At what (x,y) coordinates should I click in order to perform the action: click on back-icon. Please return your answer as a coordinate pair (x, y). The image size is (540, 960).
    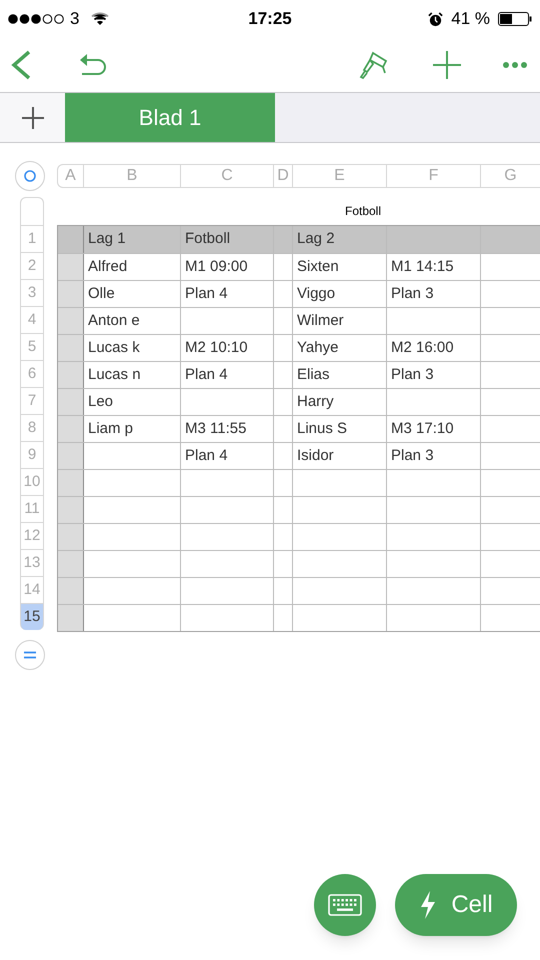
    Looking at the image, I should click on (21, 65).